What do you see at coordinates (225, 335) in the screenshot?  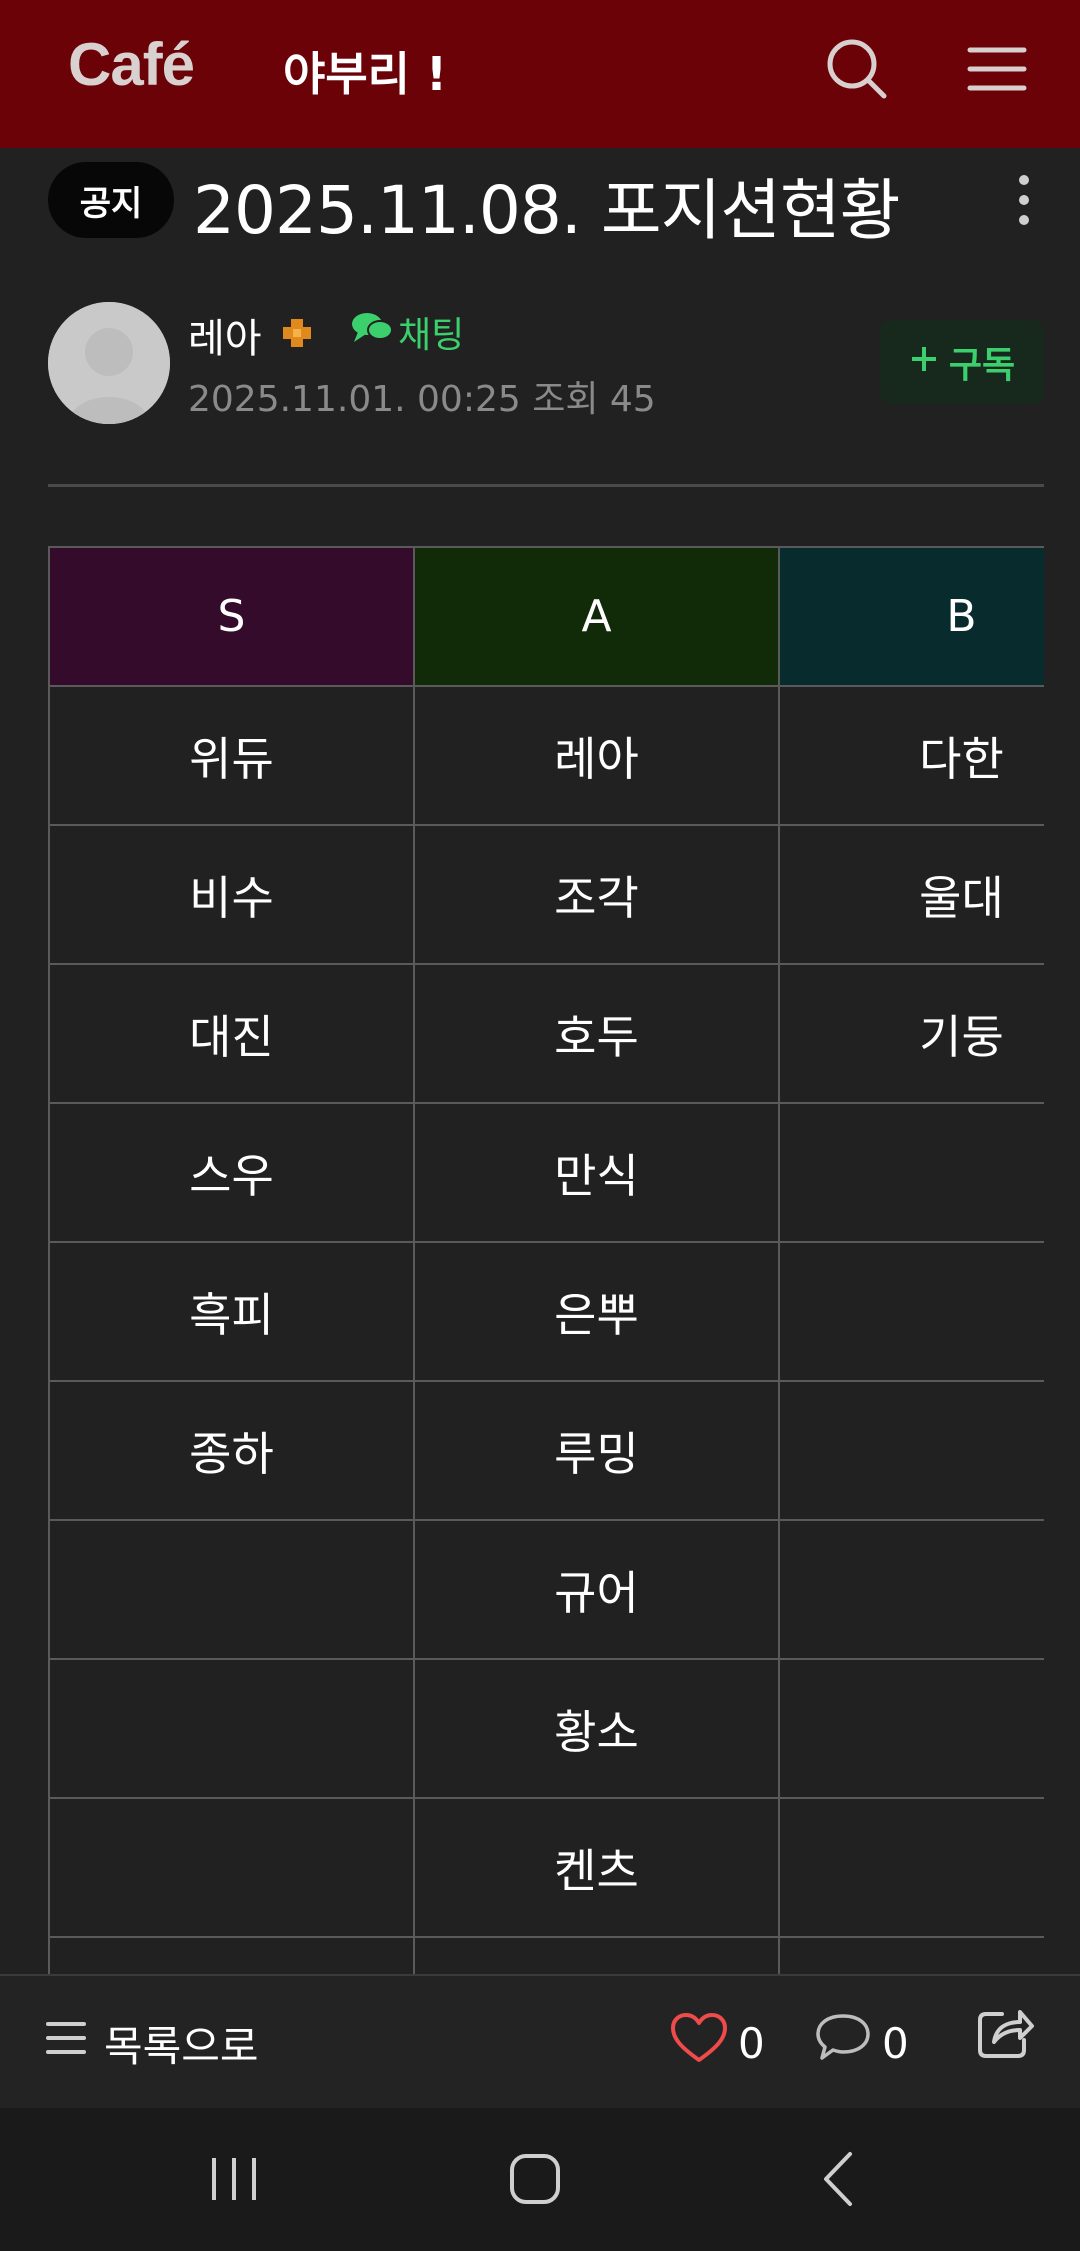 I see `author-name: 레아` at bounding box center [225, 335].